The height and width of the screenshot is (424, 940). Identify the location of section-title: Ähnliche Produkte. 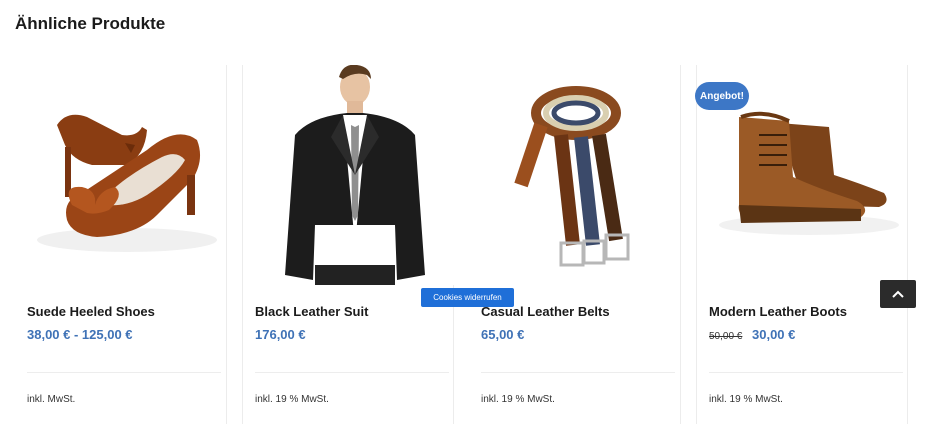
(90, 23).